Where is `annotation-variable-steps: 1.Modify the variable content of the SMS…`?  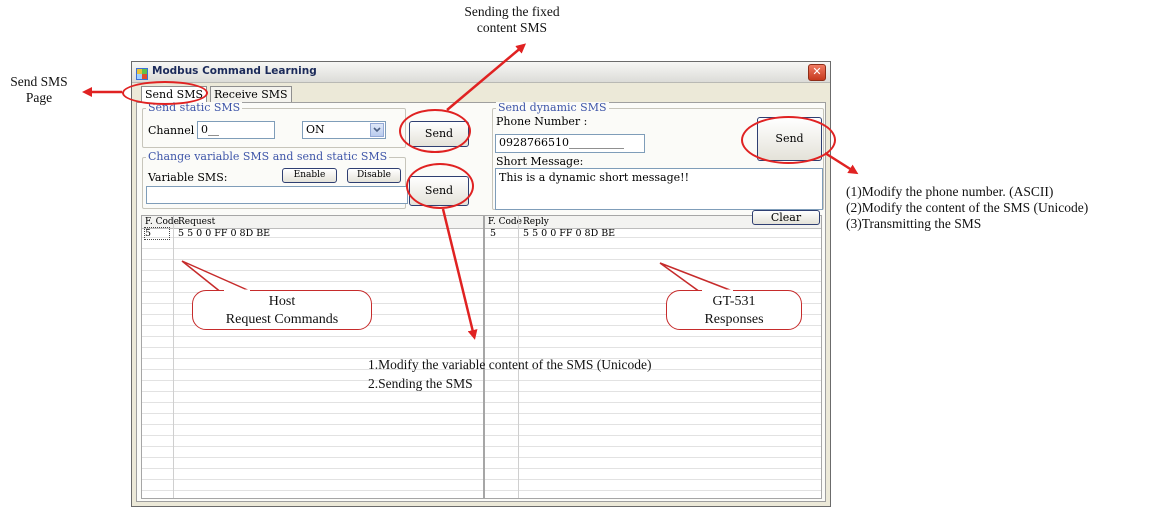 annotation-variable-steps: 1.Modify the variable content of the SMS… is located at coordinates (588, 374).